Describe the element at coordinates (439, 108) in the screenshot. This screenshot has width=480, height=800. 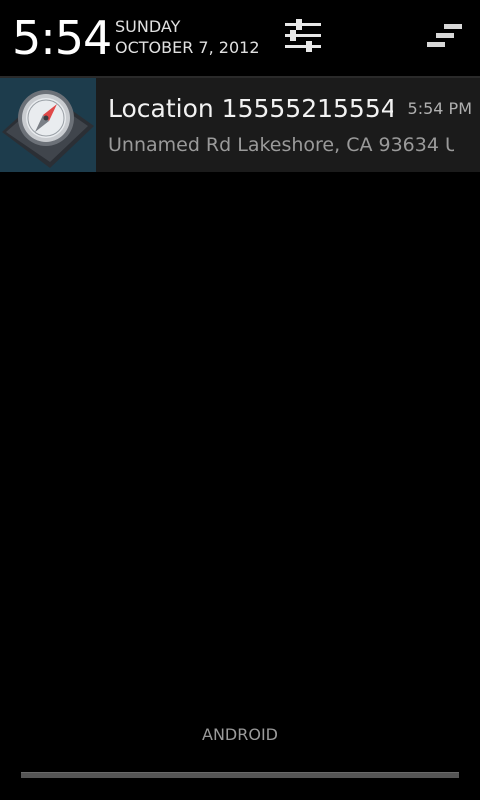
I see `notification-time: 5:54 PM` at that location.